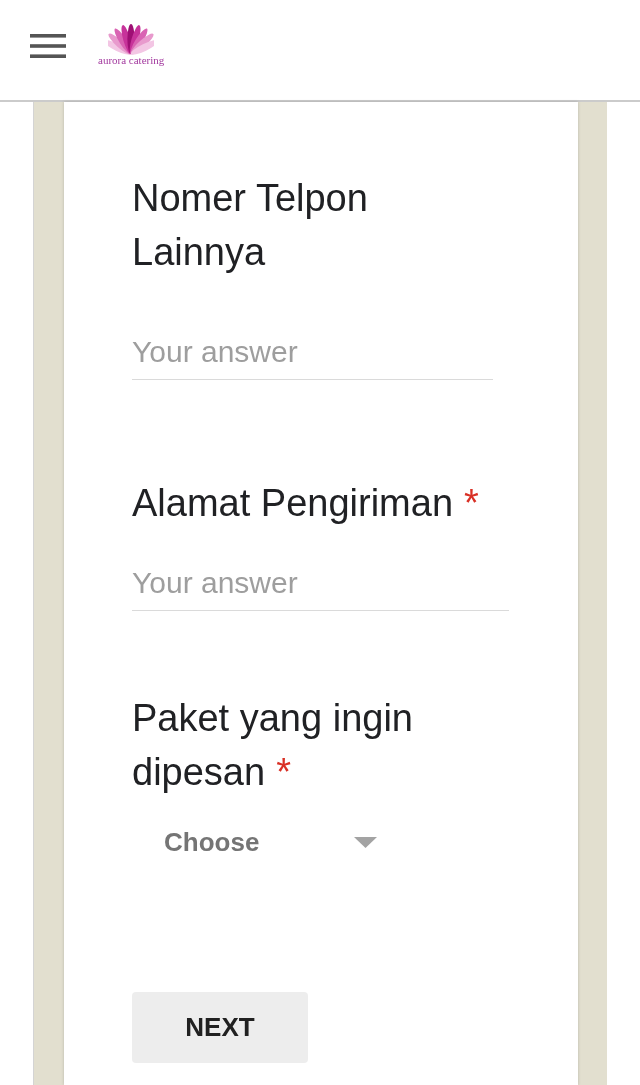 The height and width of the screenshot is (1085, 640). I want to click on package-dropdown: Choose, so click(263, 842).